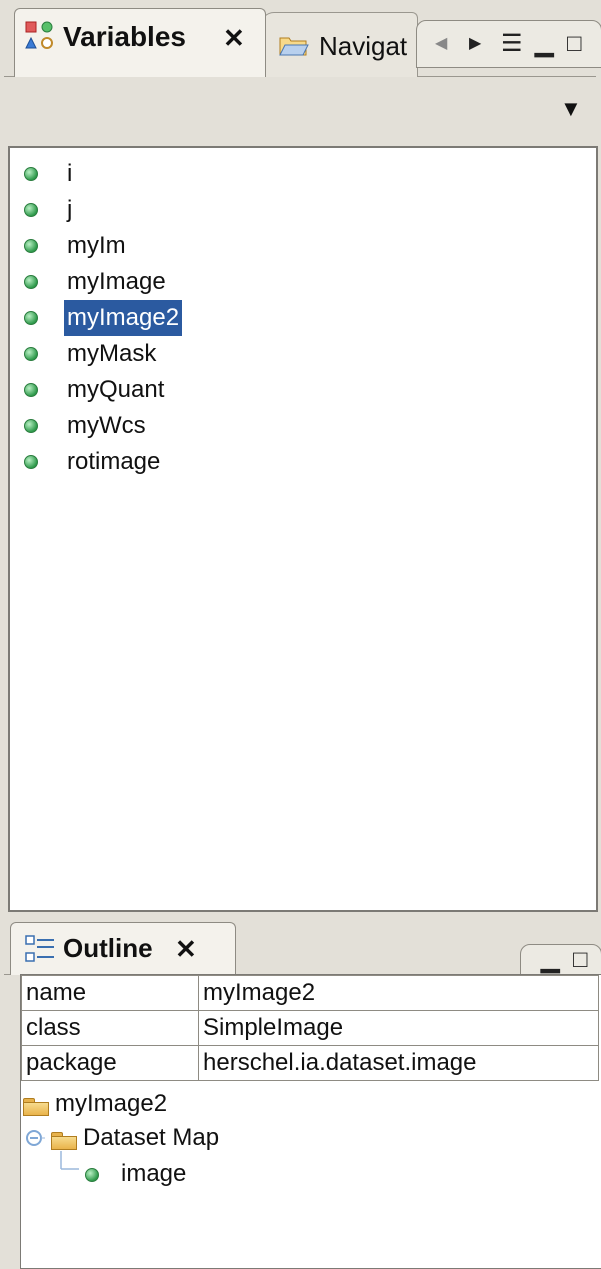 This screenshot has height=1269, width=601. What do you see at coordinates (124, 36) in the screenshot?
I see `tab-variables-label: Variables` at bounding box center [124, 36].